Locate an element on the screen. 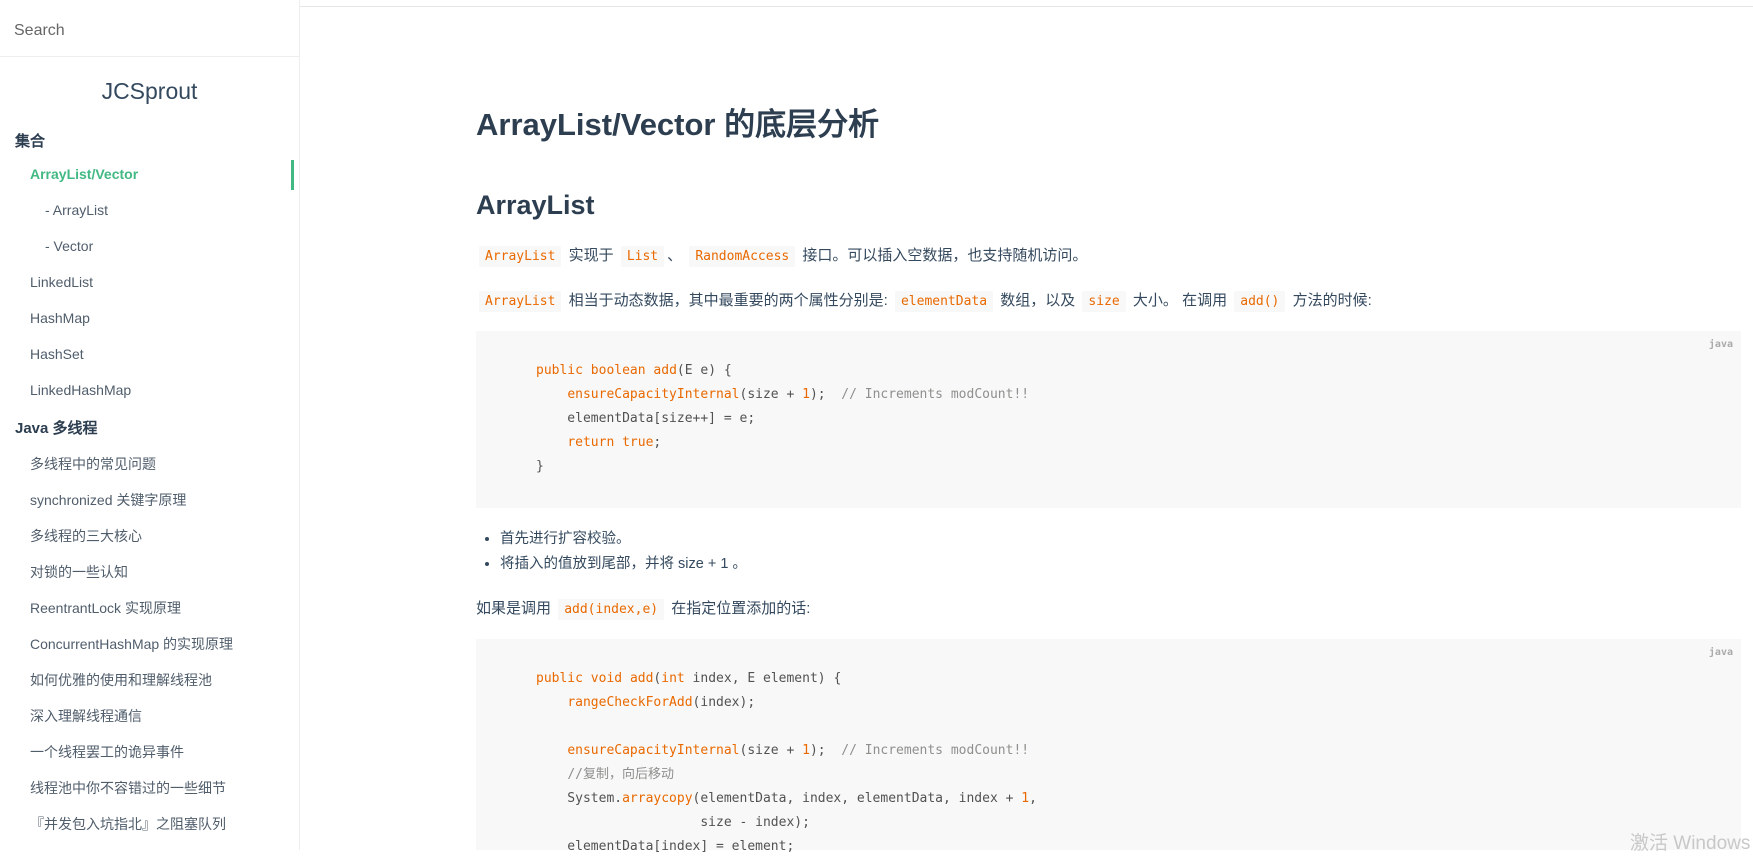  code-line: size - index); is located at coordinates (673, 822).